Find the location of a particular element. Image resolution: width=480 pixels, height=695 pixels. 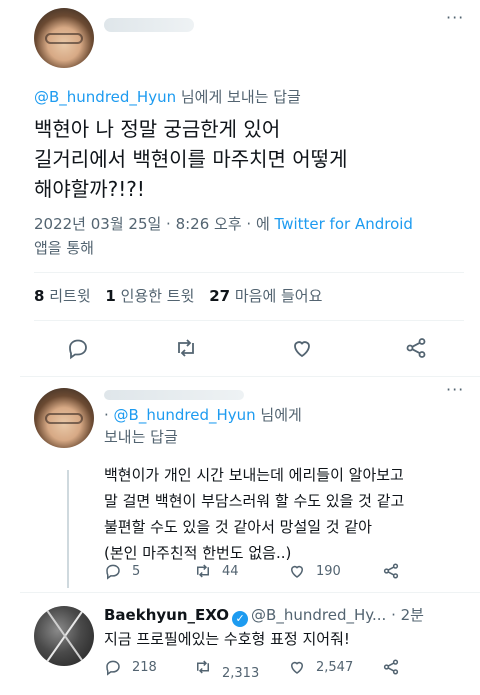

author-avatar is located at coordinates (64, 38).